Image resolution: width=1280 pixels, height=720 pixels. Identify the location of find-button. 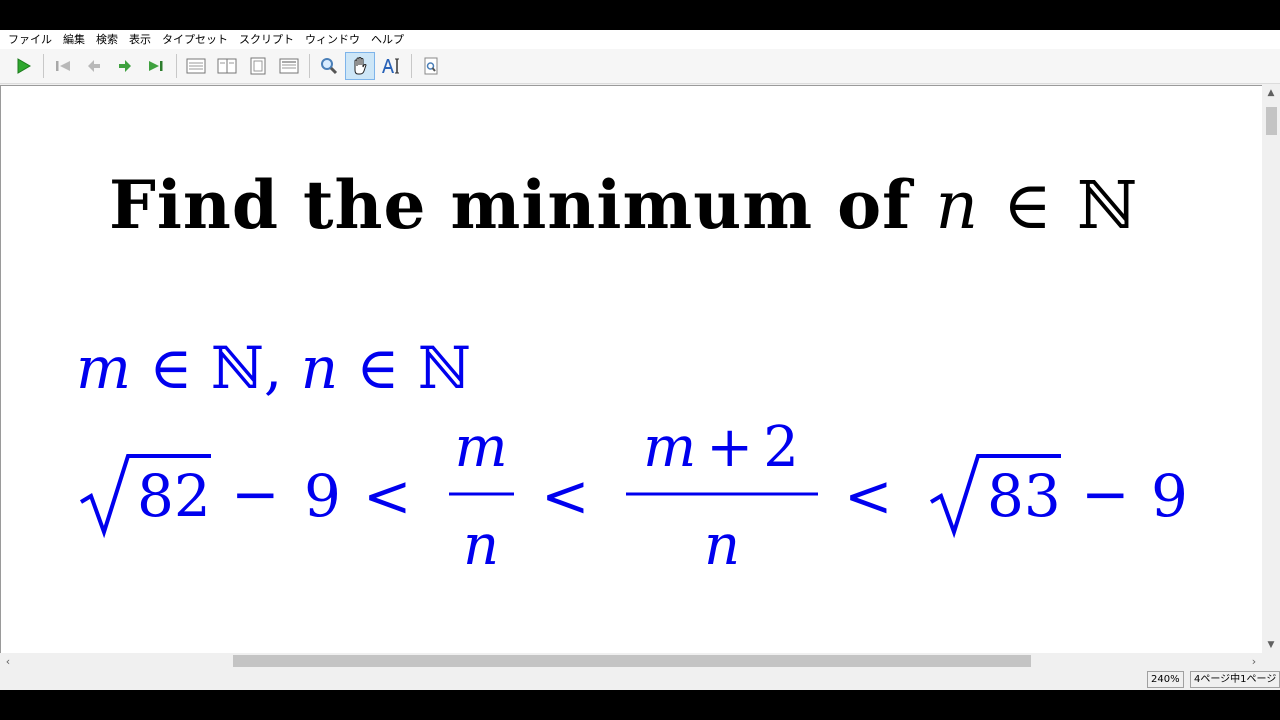
(431, 66).